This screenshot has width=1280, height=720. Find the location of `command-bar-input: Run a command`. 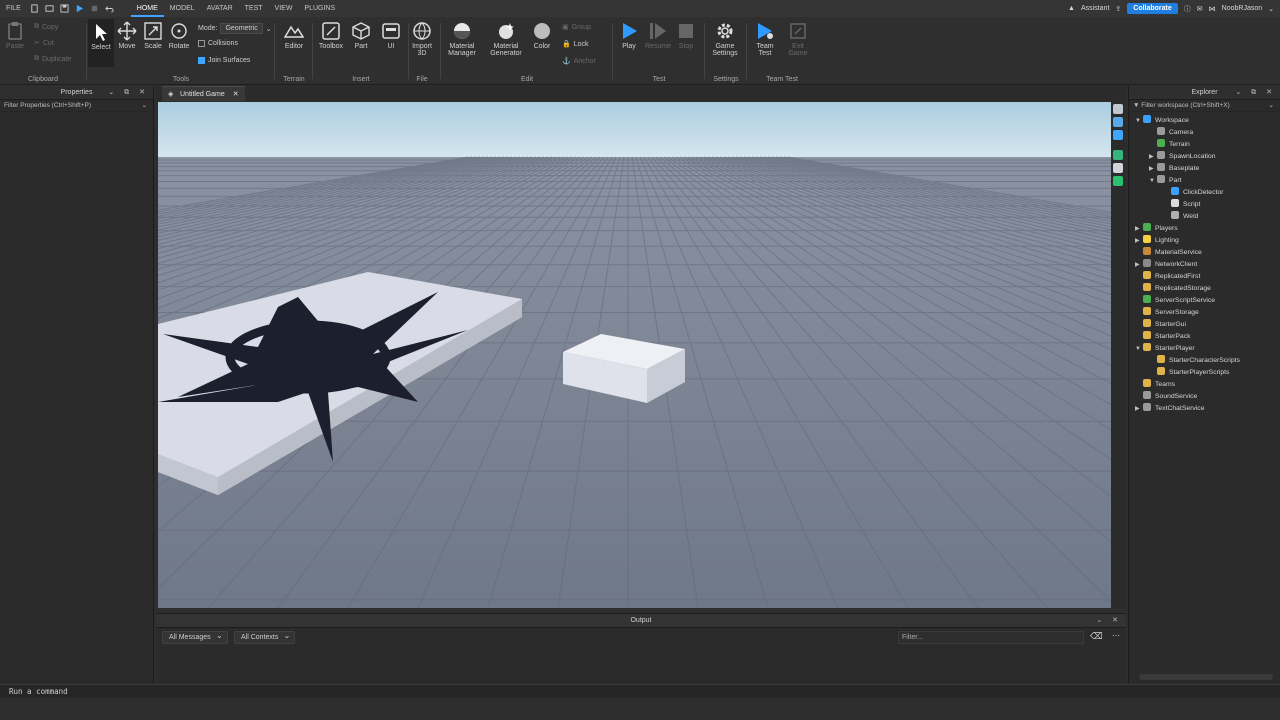

command-bar-input: Run a command is located at coordinates (640, 691).